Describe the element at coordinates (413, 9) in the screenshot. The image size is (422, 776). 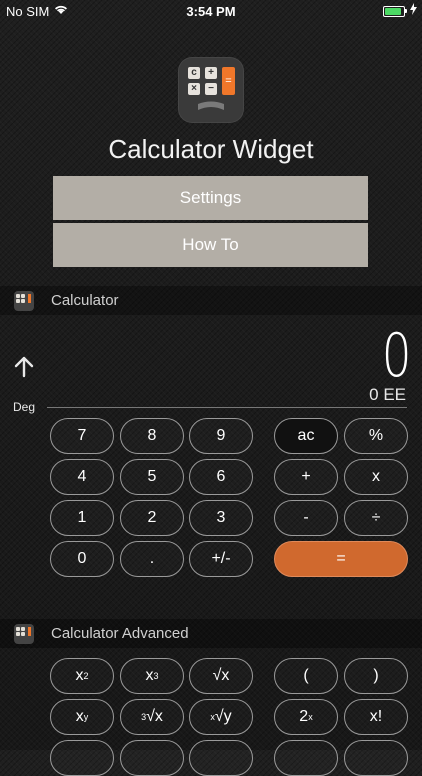
I see `charging-icon` at that location.